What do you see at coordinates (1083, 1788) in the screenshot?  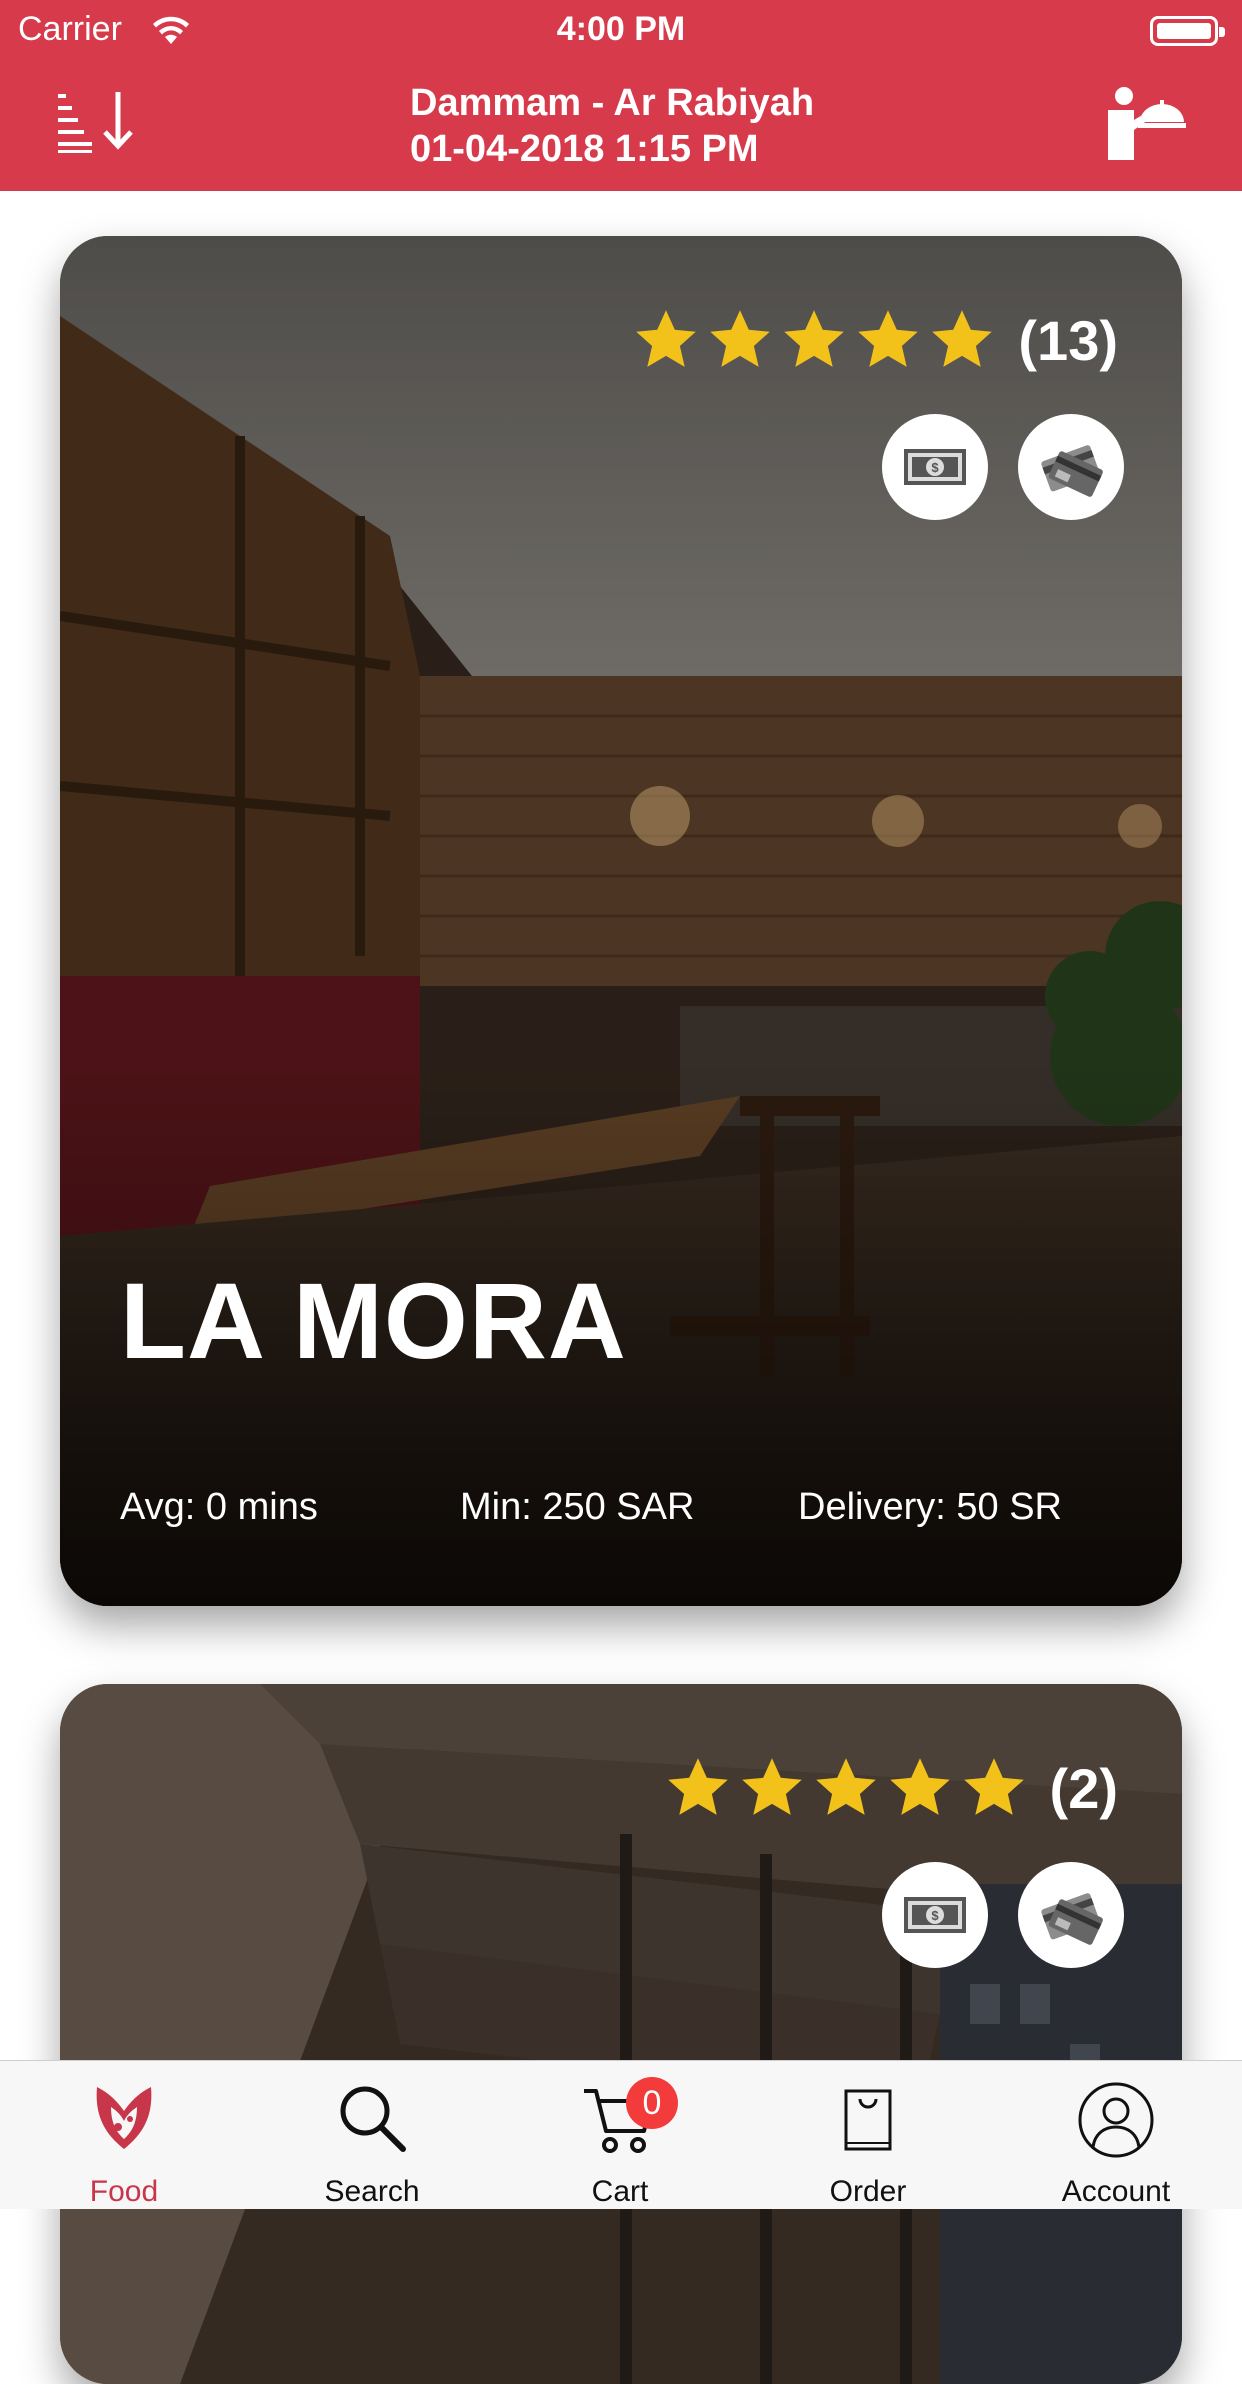 I see `review-count: (2)` at bounding box center [1083, 1788].